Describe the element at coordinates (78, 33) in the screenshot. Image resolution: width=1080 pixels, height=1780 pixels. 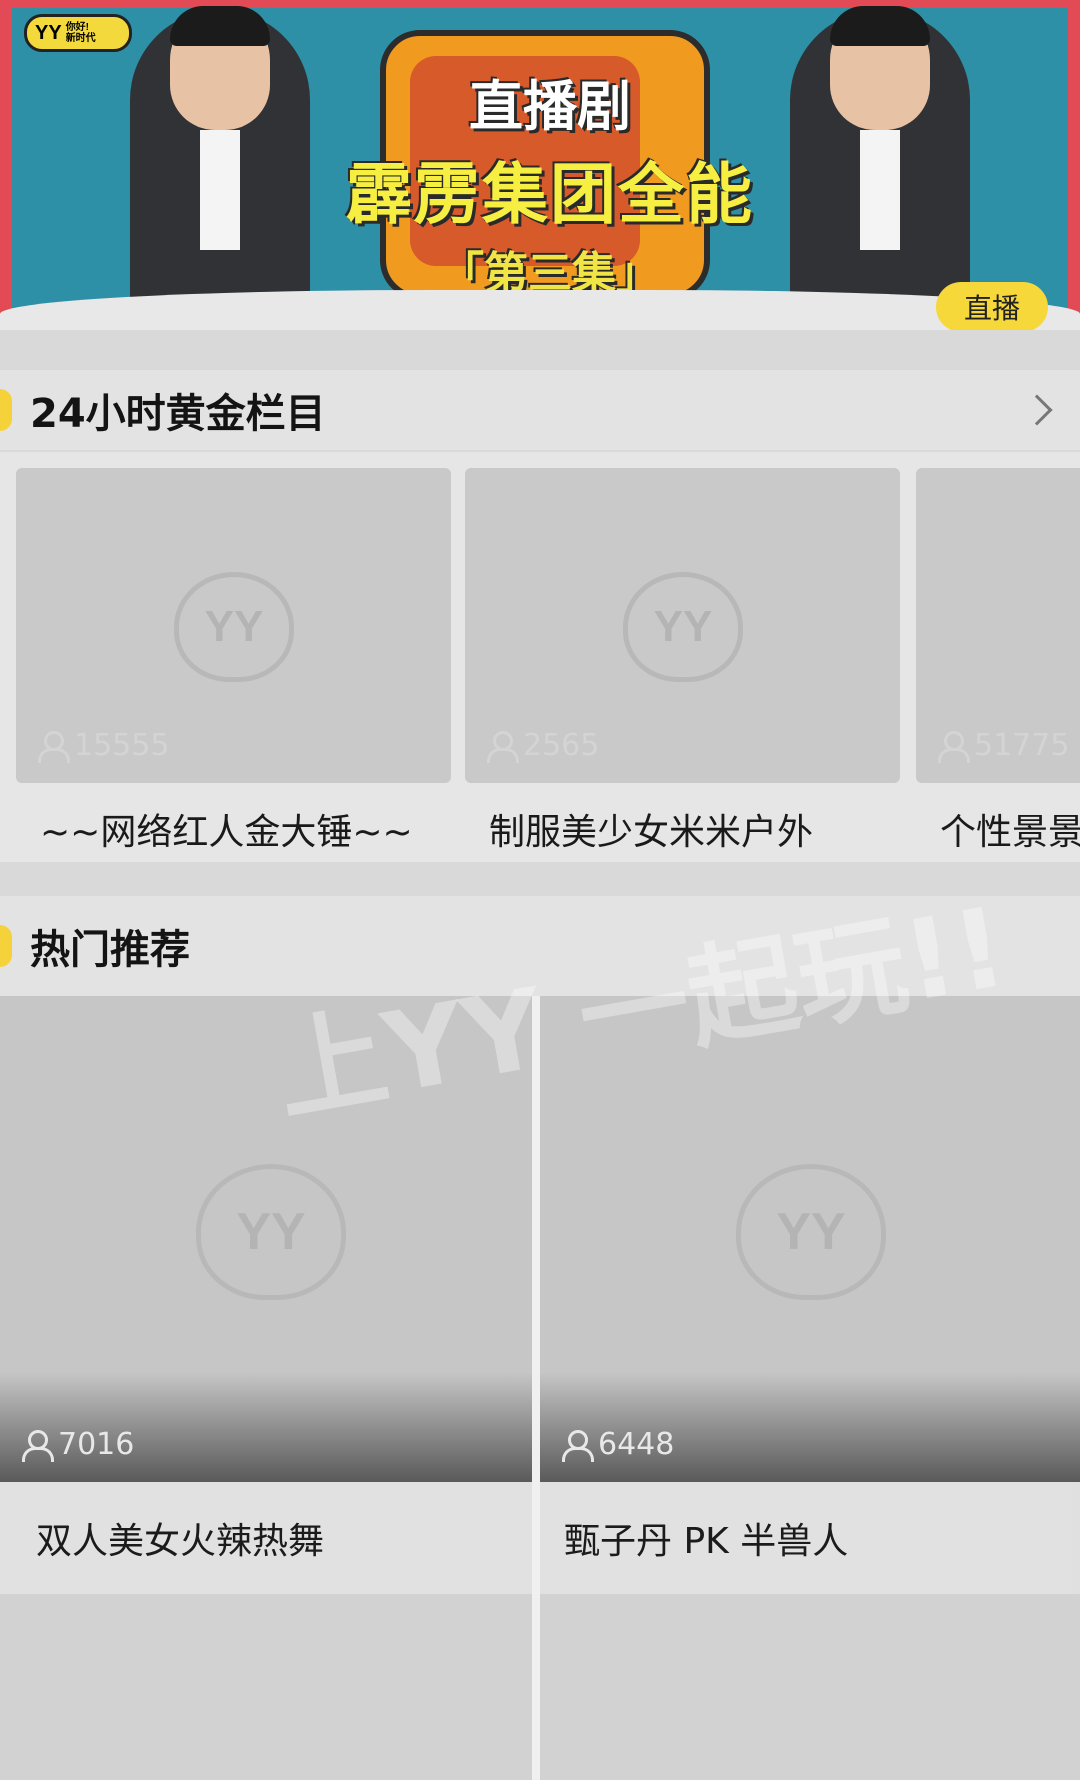
I see `yy-logo: YY 你好! 新时代` at that location.